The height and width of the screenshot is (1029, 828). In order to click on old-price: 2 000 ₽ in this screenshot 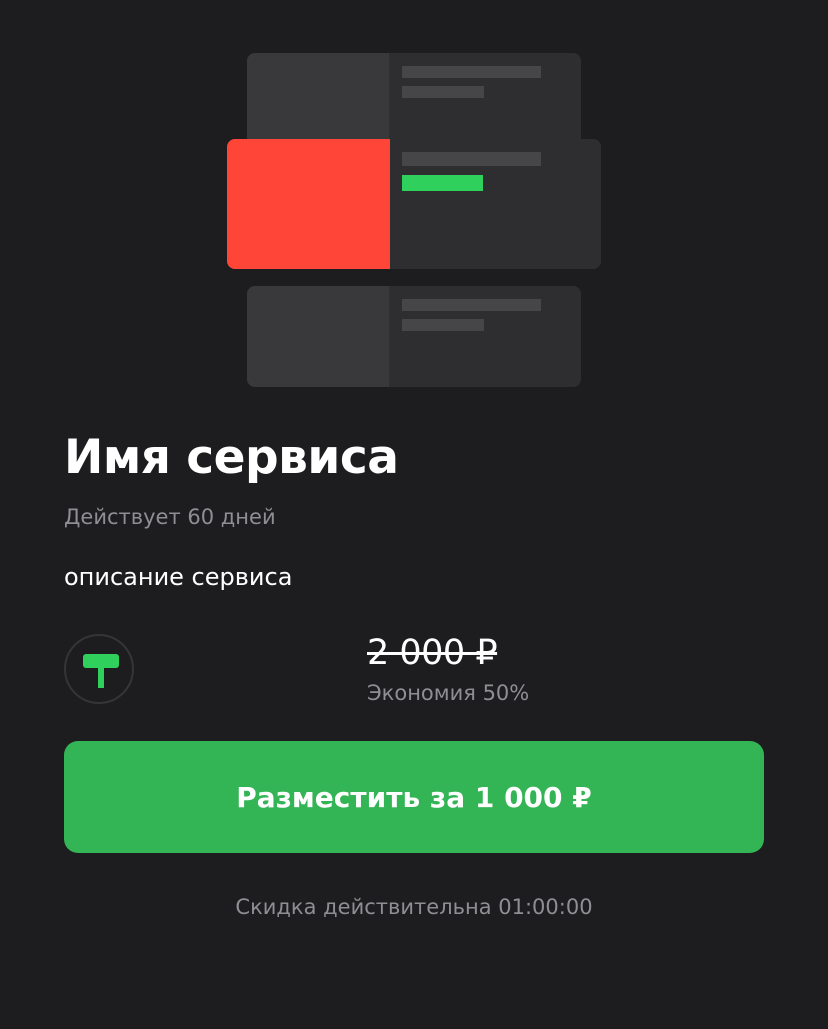, I will do `click(432, 653)`.